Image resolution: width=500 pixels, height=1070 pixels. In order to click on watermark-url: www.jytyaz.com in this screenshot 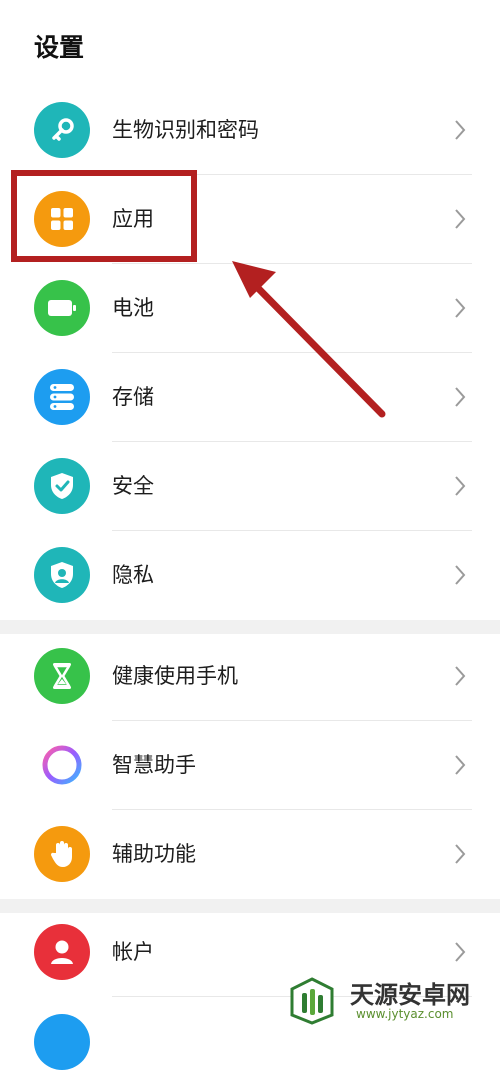, I will do `click(405, 1014)`.